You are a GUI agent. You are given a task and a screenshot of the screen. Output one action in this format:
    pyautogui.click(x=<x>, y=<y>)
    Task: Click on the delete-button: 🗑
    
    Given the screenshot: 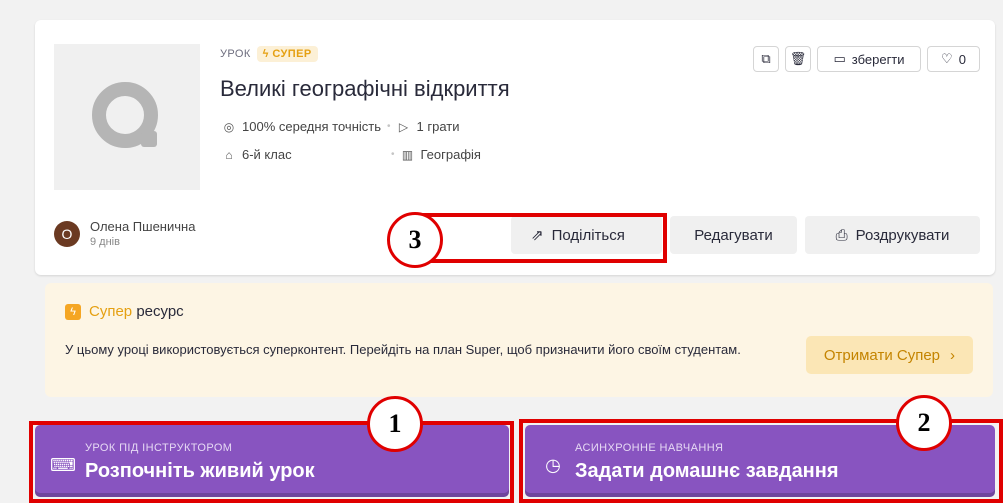 What is the action you would take?
    pyautogui.click(x=798, y=59)
    